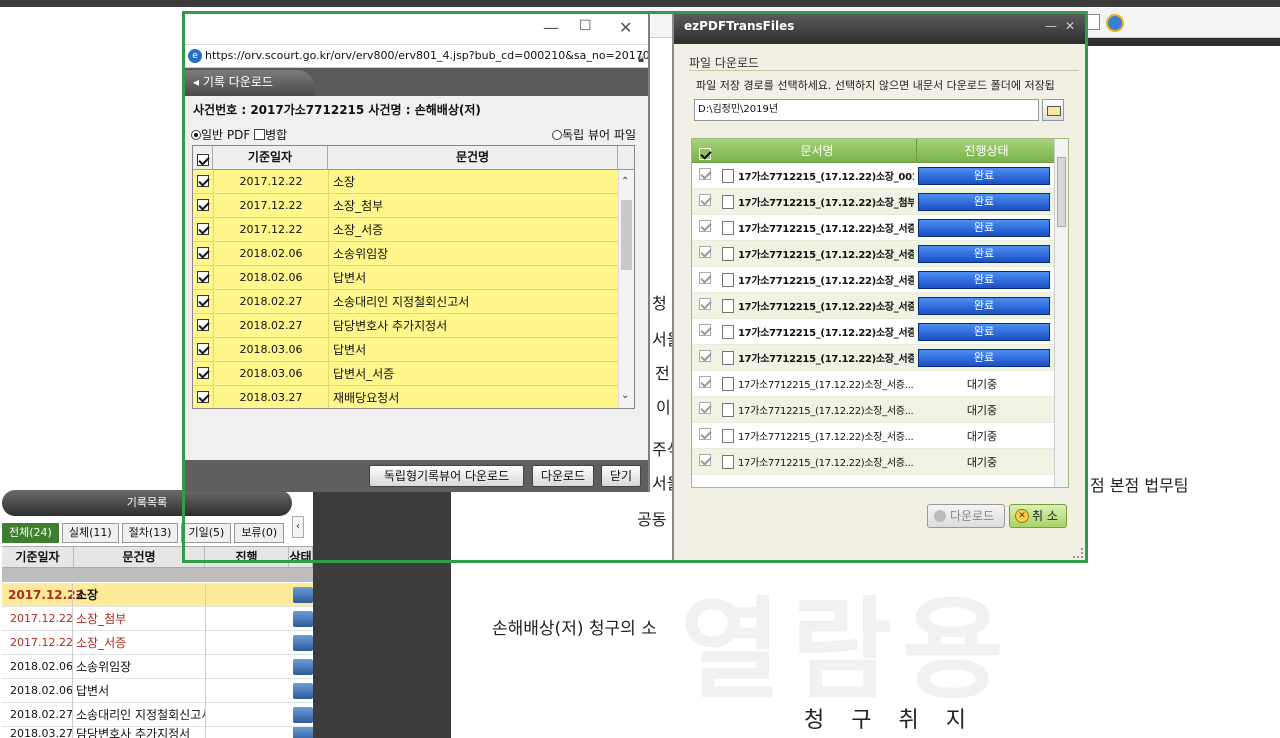 The image size is (1280, 738). Describe the element at coordinates (413, 301) in the screenshot. I see `table-row: 2018.02.27 소송대리인 지정철회신고서` at that location.